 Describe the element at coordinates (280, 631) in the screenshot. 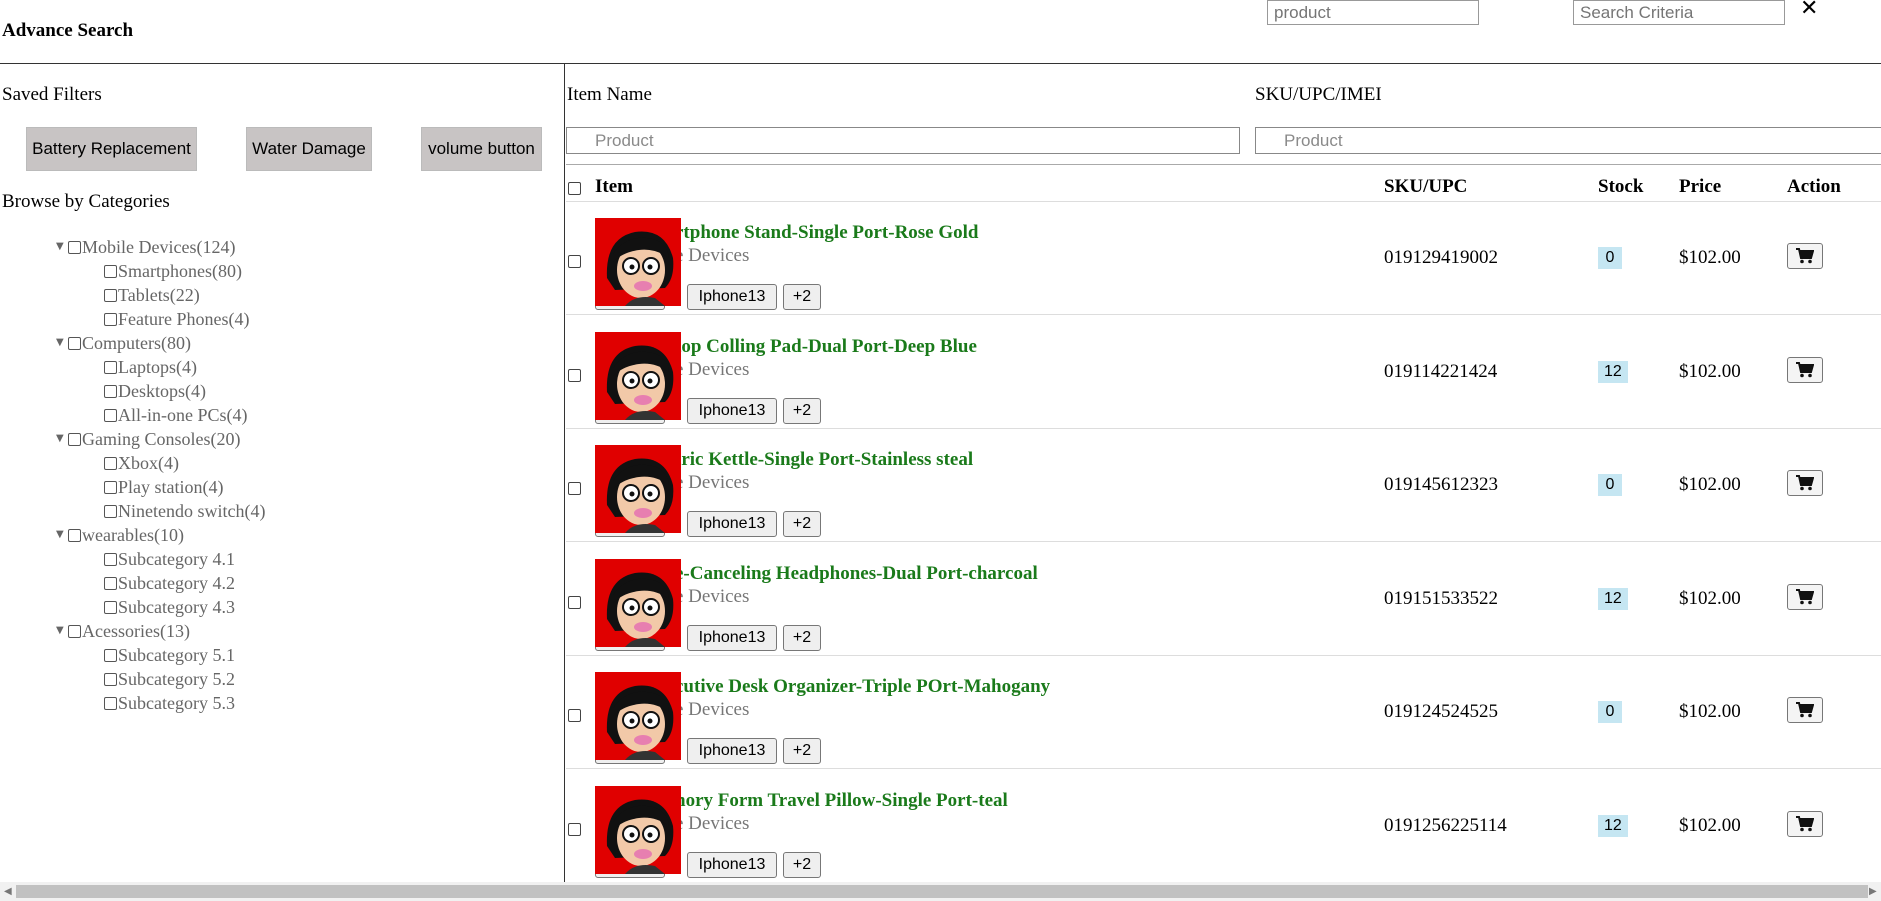

I see `category-item: ▼ Acessories(13)` at that location.